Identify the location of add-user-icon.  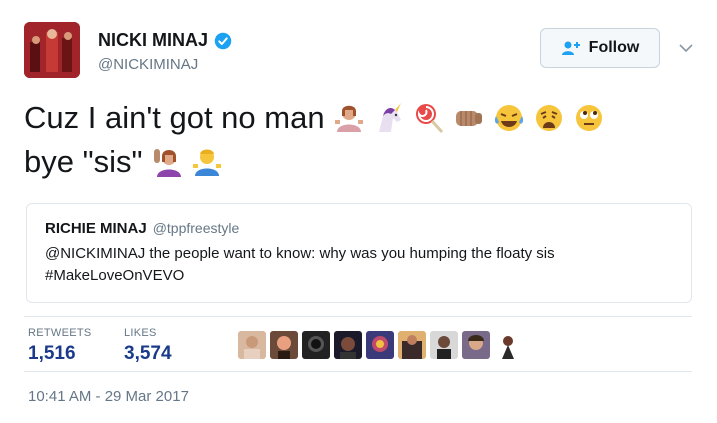
(570, 48).